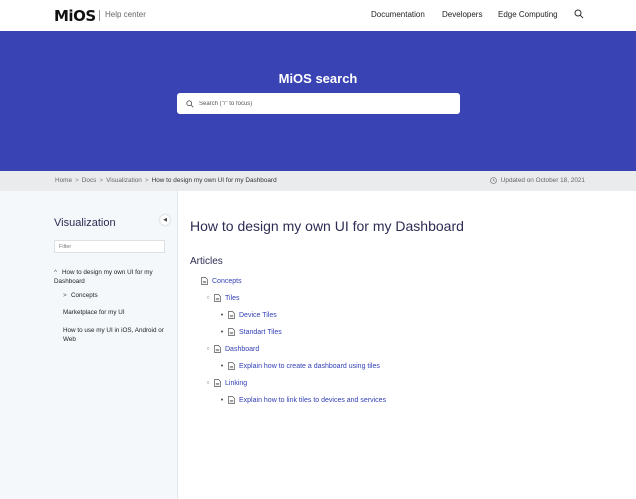 The height and width of the screenshot is (499, 636). I want to click on mios-logo: MiOS, so click(75, 16).